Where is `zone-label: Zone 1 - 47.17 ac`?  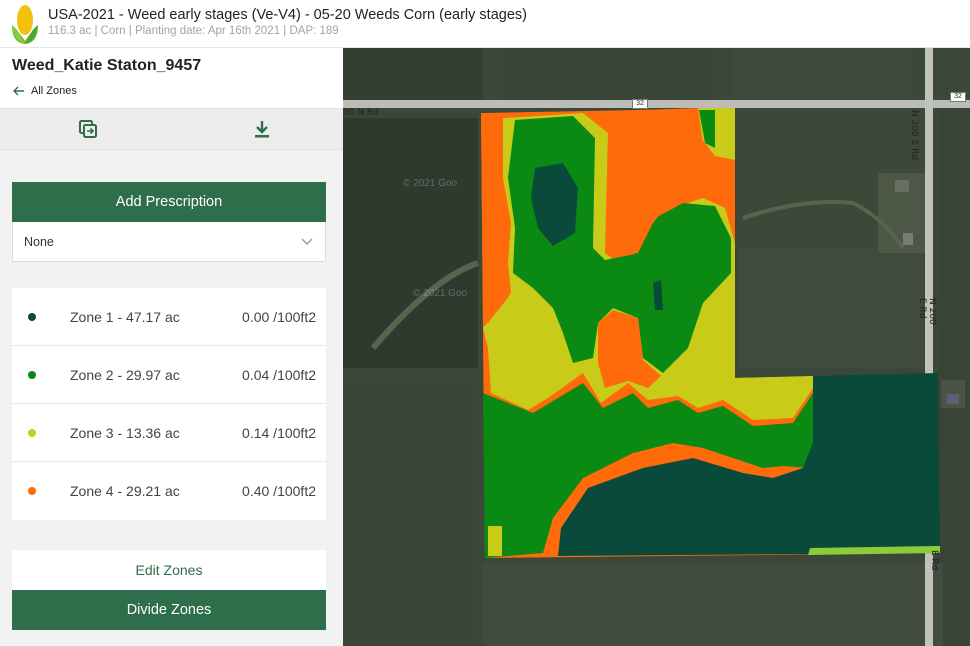
zone-label: Zone 1 - 47.17 ac is located at coordinates (125, 317).